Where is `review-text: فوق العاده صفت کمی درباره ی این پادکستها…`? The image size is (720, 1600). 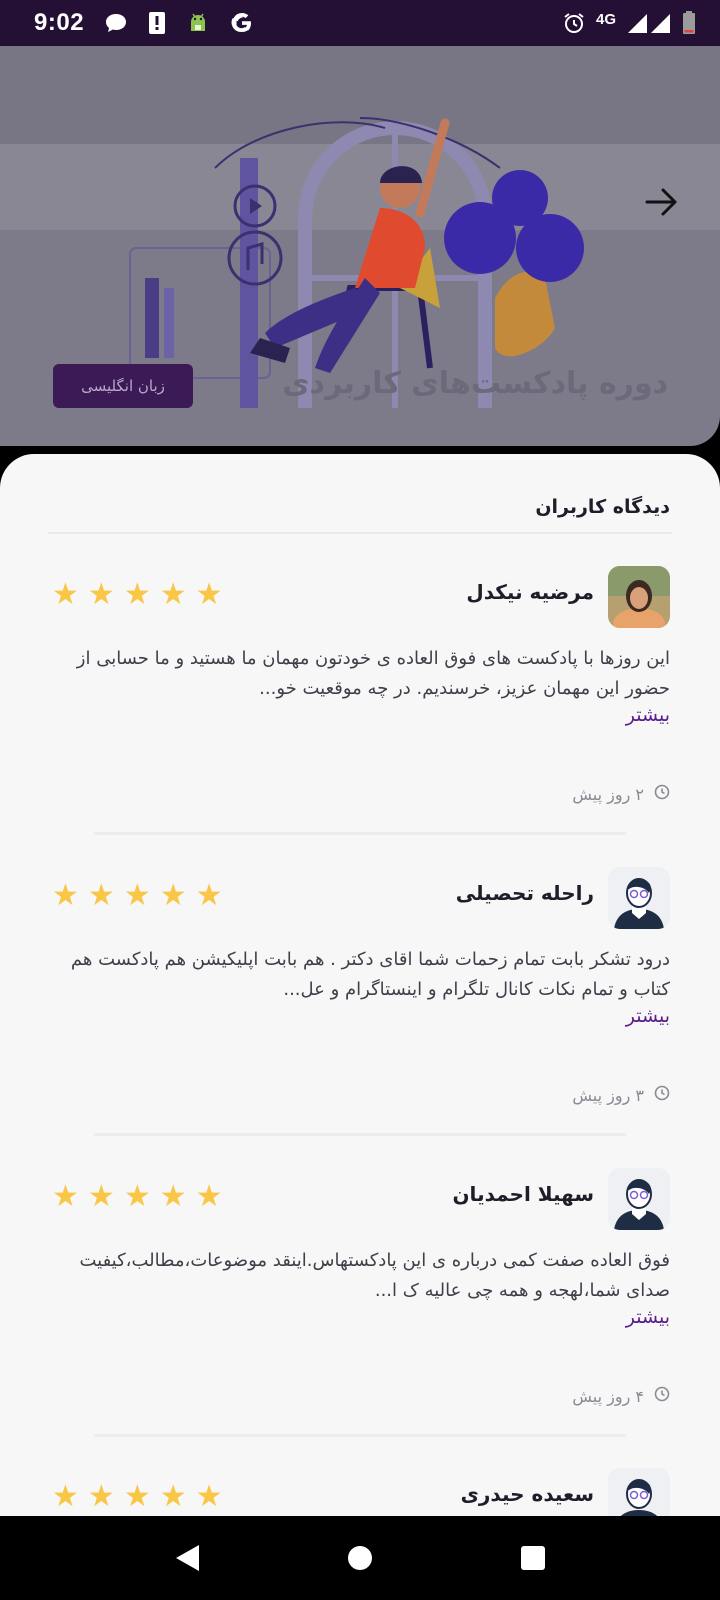 review-text: فوق العاده صفت کمی درباره ی این پادکستها… is located at coordinates (374, 1275).